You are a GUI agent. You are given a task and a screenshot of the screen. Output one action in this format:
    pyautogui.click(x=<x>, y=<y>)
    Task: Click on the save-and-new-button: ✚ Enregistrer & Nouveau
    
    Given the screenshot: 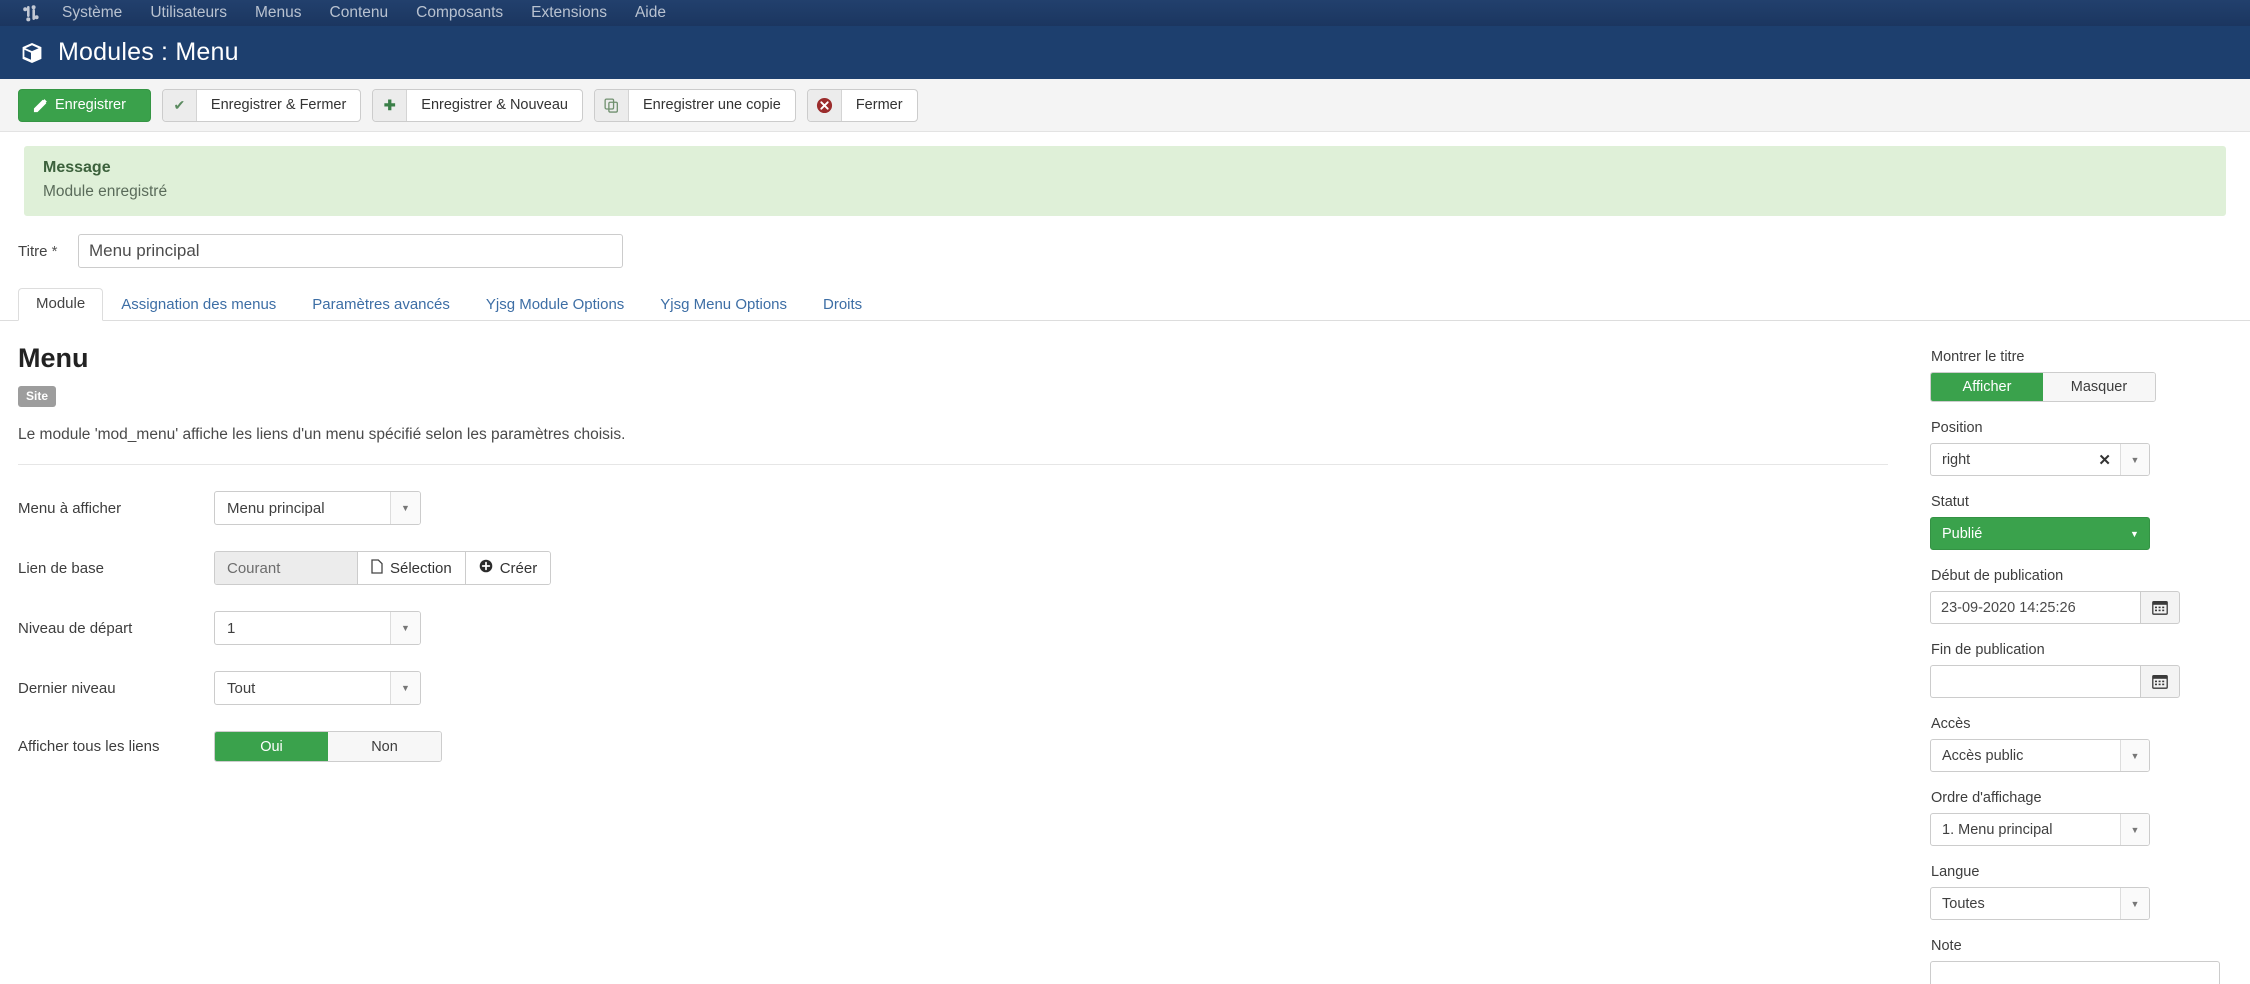 What is the action you would take?
    pyautogui.click(x=477, y=105)
    